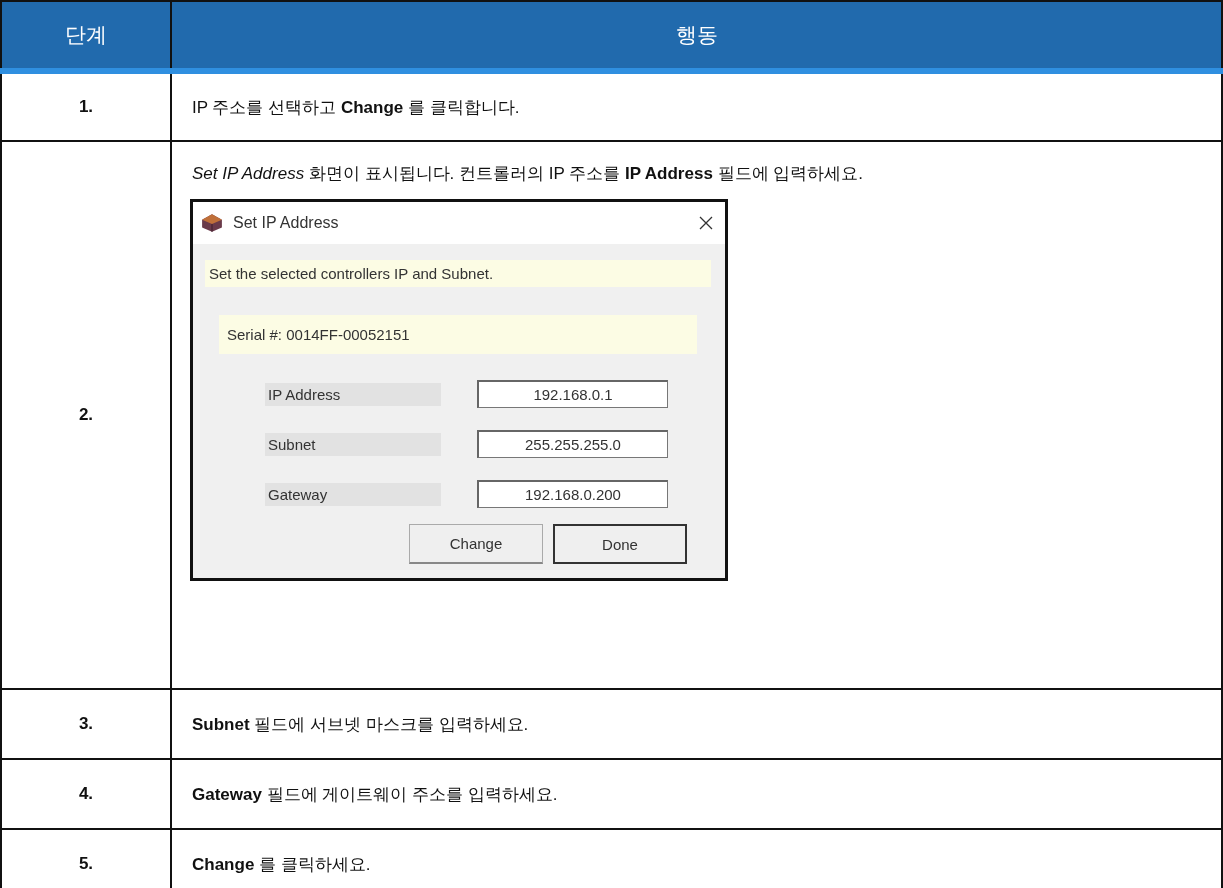 The height and width of the screenshot is (888, 1223). I want to click on dialog-title: Set IP Address, so click(286, 223).